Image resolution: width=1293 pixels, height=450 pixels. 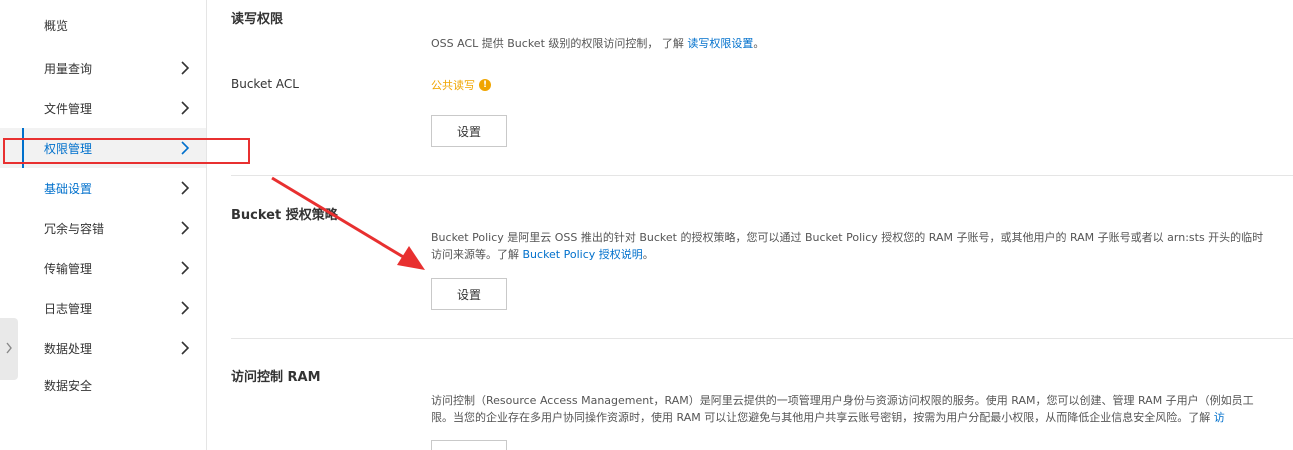 I want to click on policy-help-link: Bucket Policy 授权说明, so click(x=583, y=254).